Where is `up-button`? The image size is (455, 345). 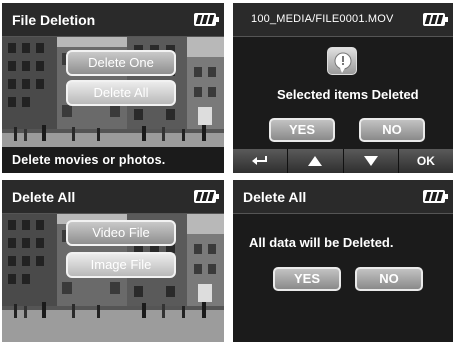
up-button is located at coordinates (316, 161).